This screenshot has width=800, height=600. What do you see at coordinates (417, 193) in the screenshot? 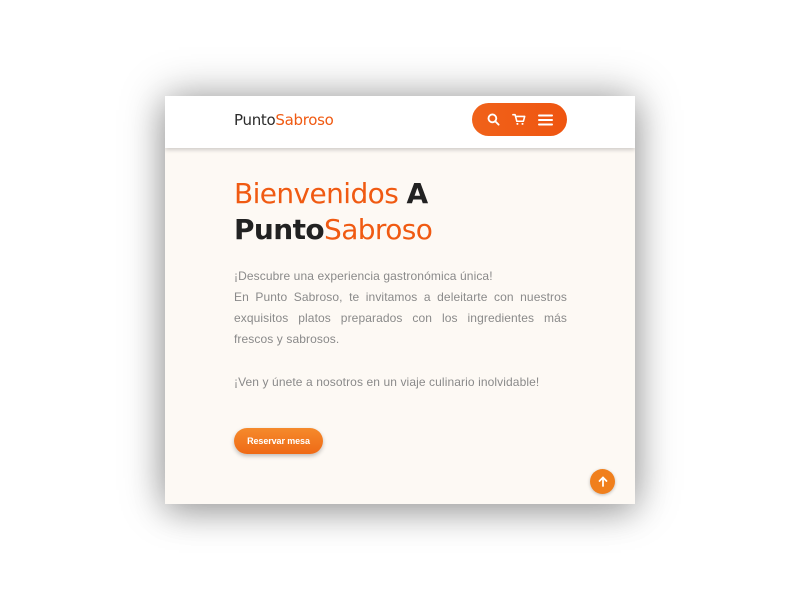
I see `hero-title-a: A` at bounding box center [417, 193].